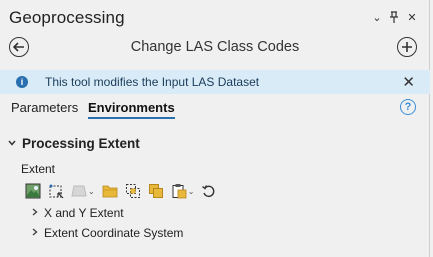 The height and width of the screenshot is (257, 433). What do you see at coordinates (412, 17) in the screenshot?
I see `close-icon: ✕` at bounding box center [412, 17].